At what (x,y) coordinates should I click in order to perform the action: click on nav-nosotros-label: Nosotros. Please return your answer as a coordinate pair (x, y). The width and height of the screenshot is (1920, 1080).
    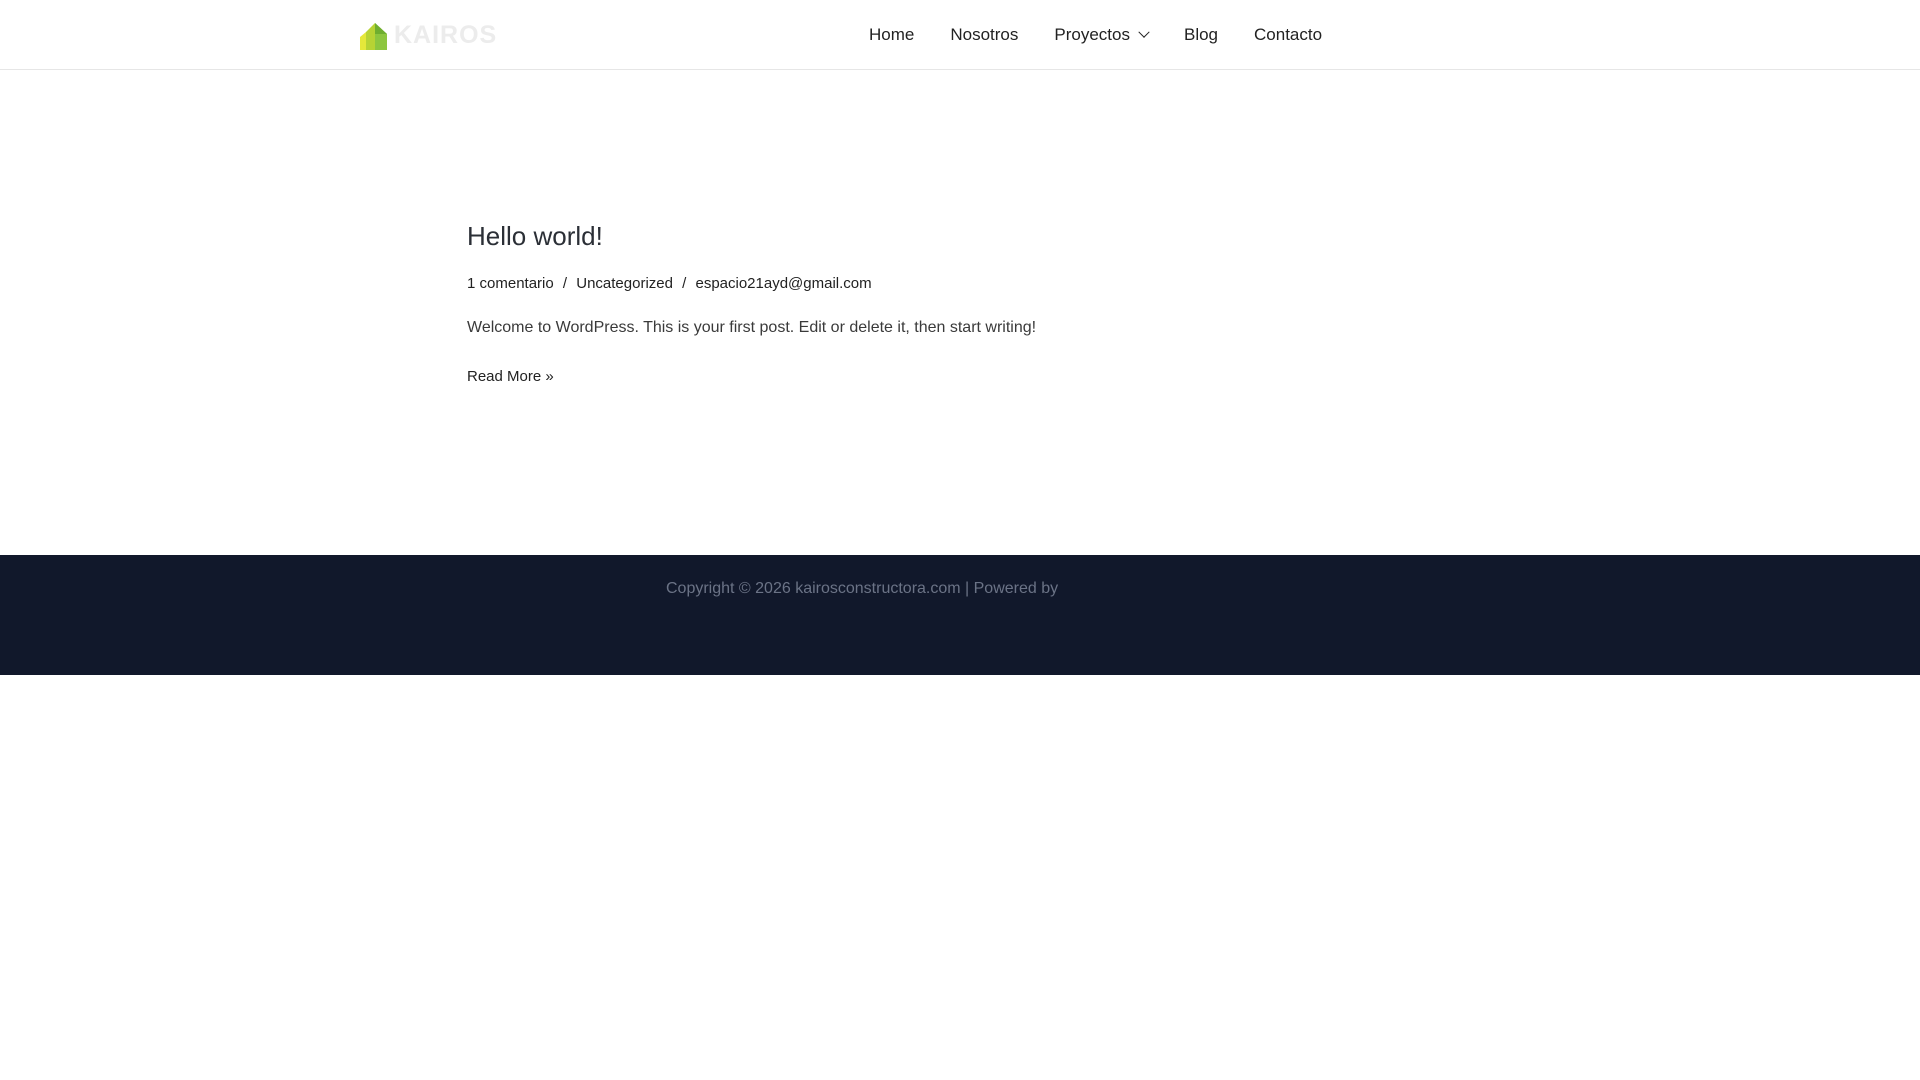
    Looking at the image, I should click on (984, 34).